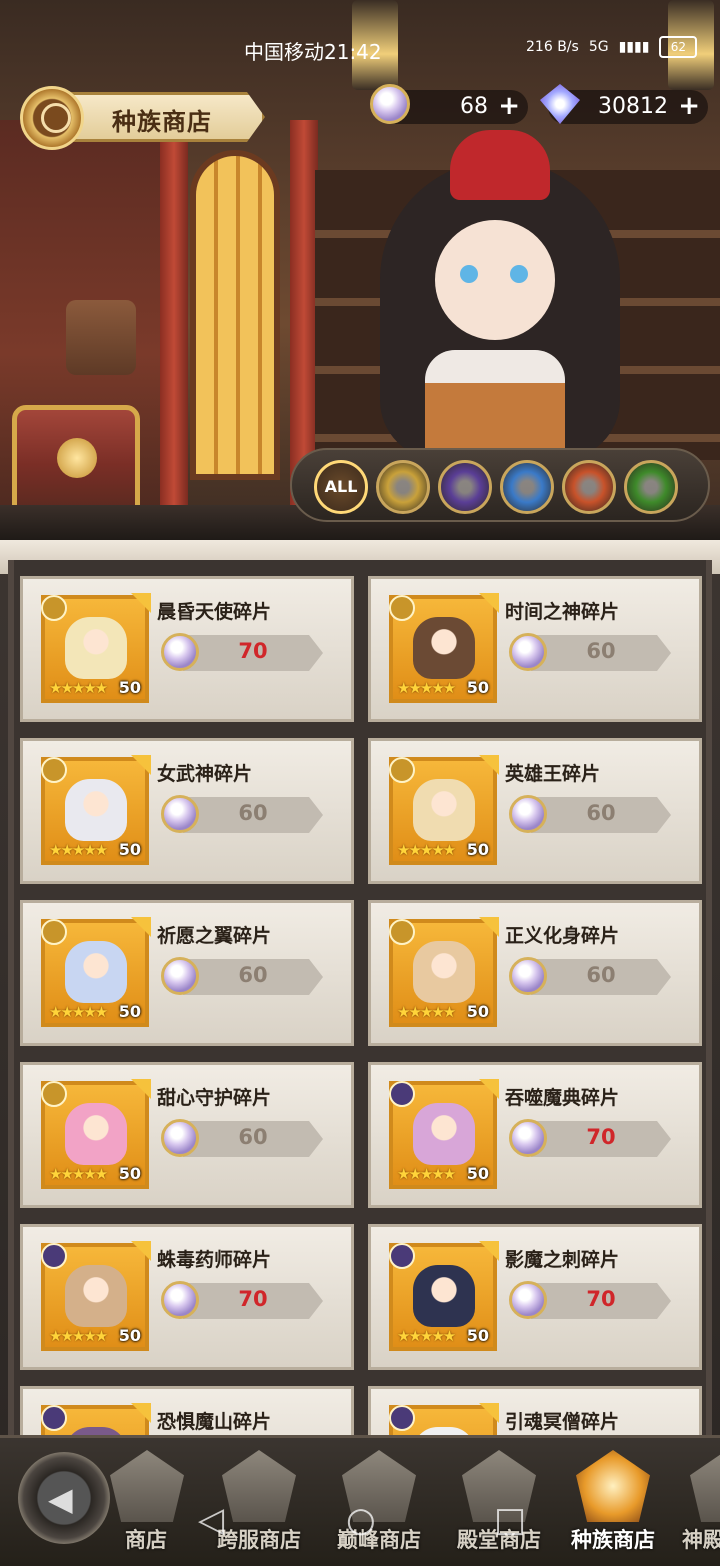 This screenshot has width=720, height=1566. Describe the element at coordinates (147, 1486) in the screenshot. I see `shop-icon` at that location.